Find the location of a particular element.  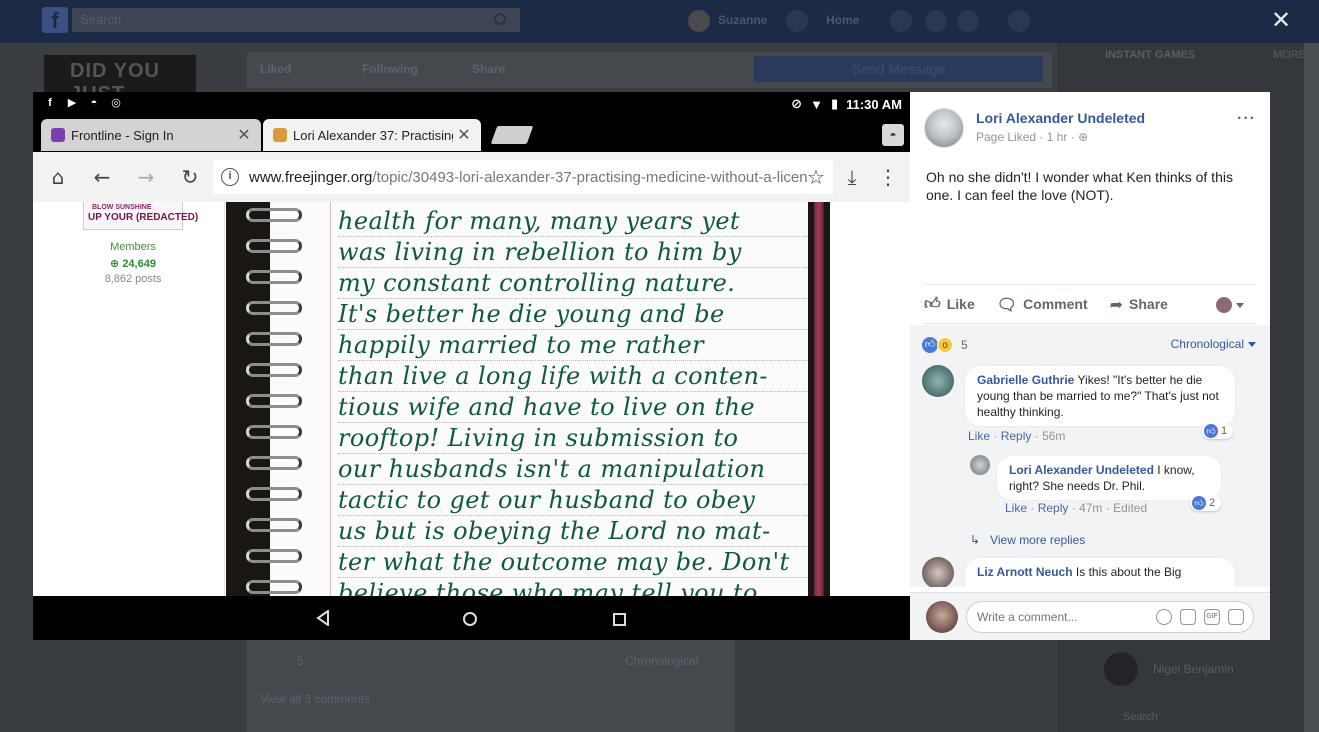

commenter-name: Gabrielle Guthrie is located at coordinates (1025, 380).